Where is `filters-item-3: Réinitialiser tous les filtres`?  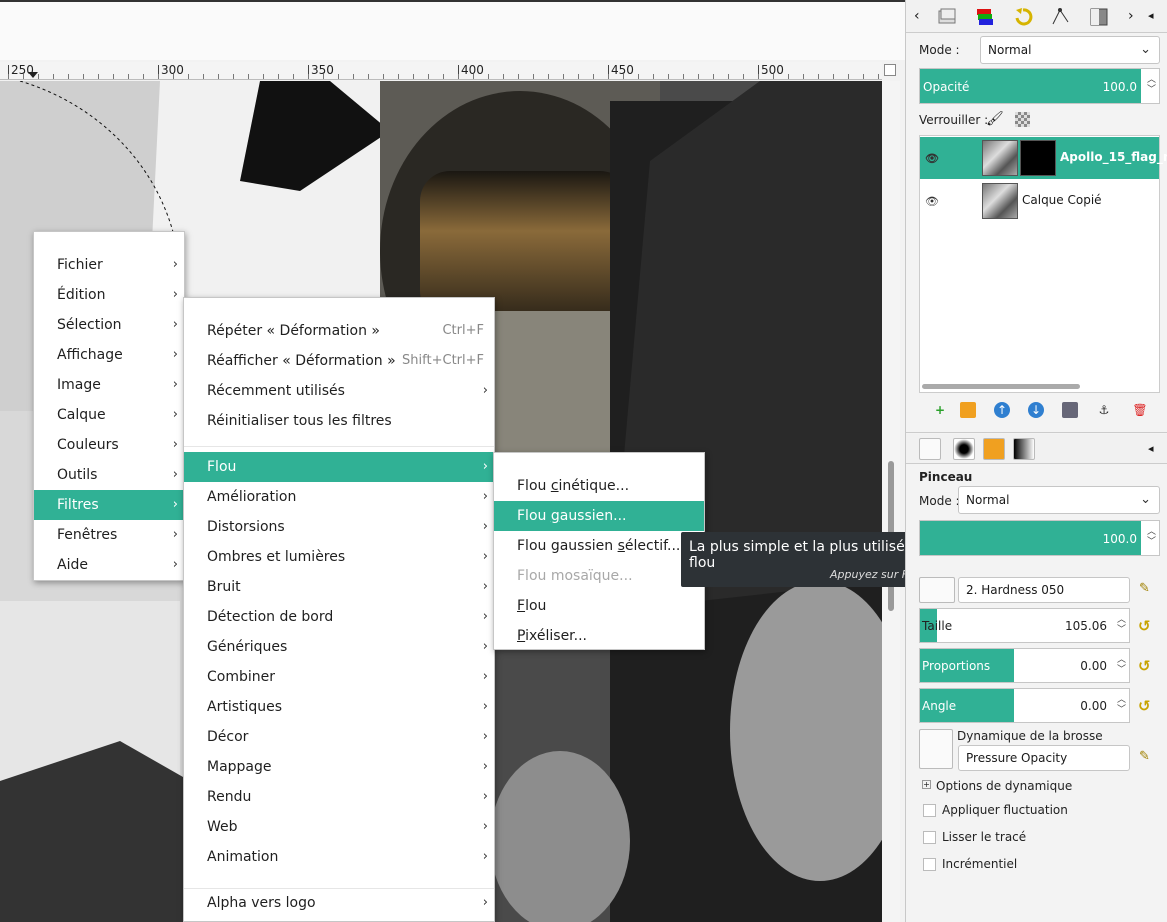 filters-item-3: Réinitialiser tous les filtres is located at coordinates (339, 421).